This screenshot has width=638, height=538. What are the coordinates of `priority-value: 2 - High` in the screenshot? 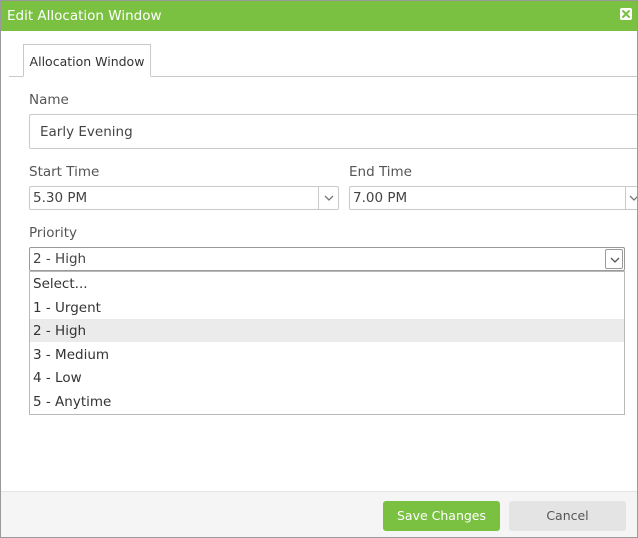 It's located at (60, 259).